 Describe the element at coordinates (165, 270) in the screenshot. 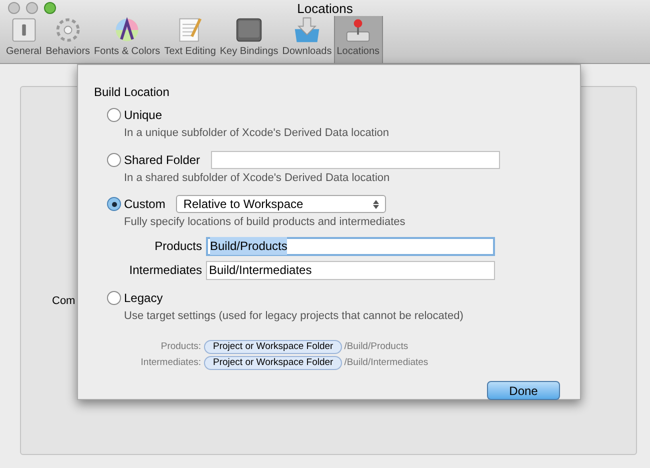

I see `path-label: Intermediates` at that location.